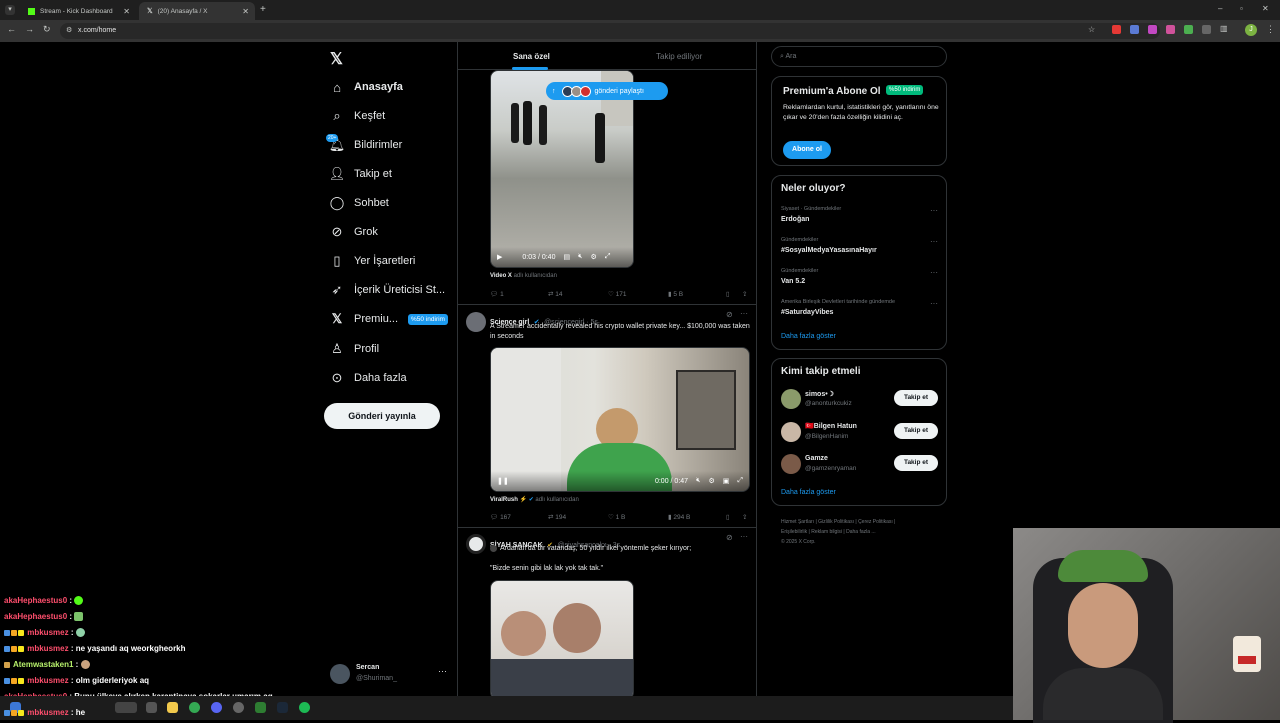  What do you see at coordinates (11, 29) in the screenshot?
I see `back-icon: ←` at bounding box center [11, 29].